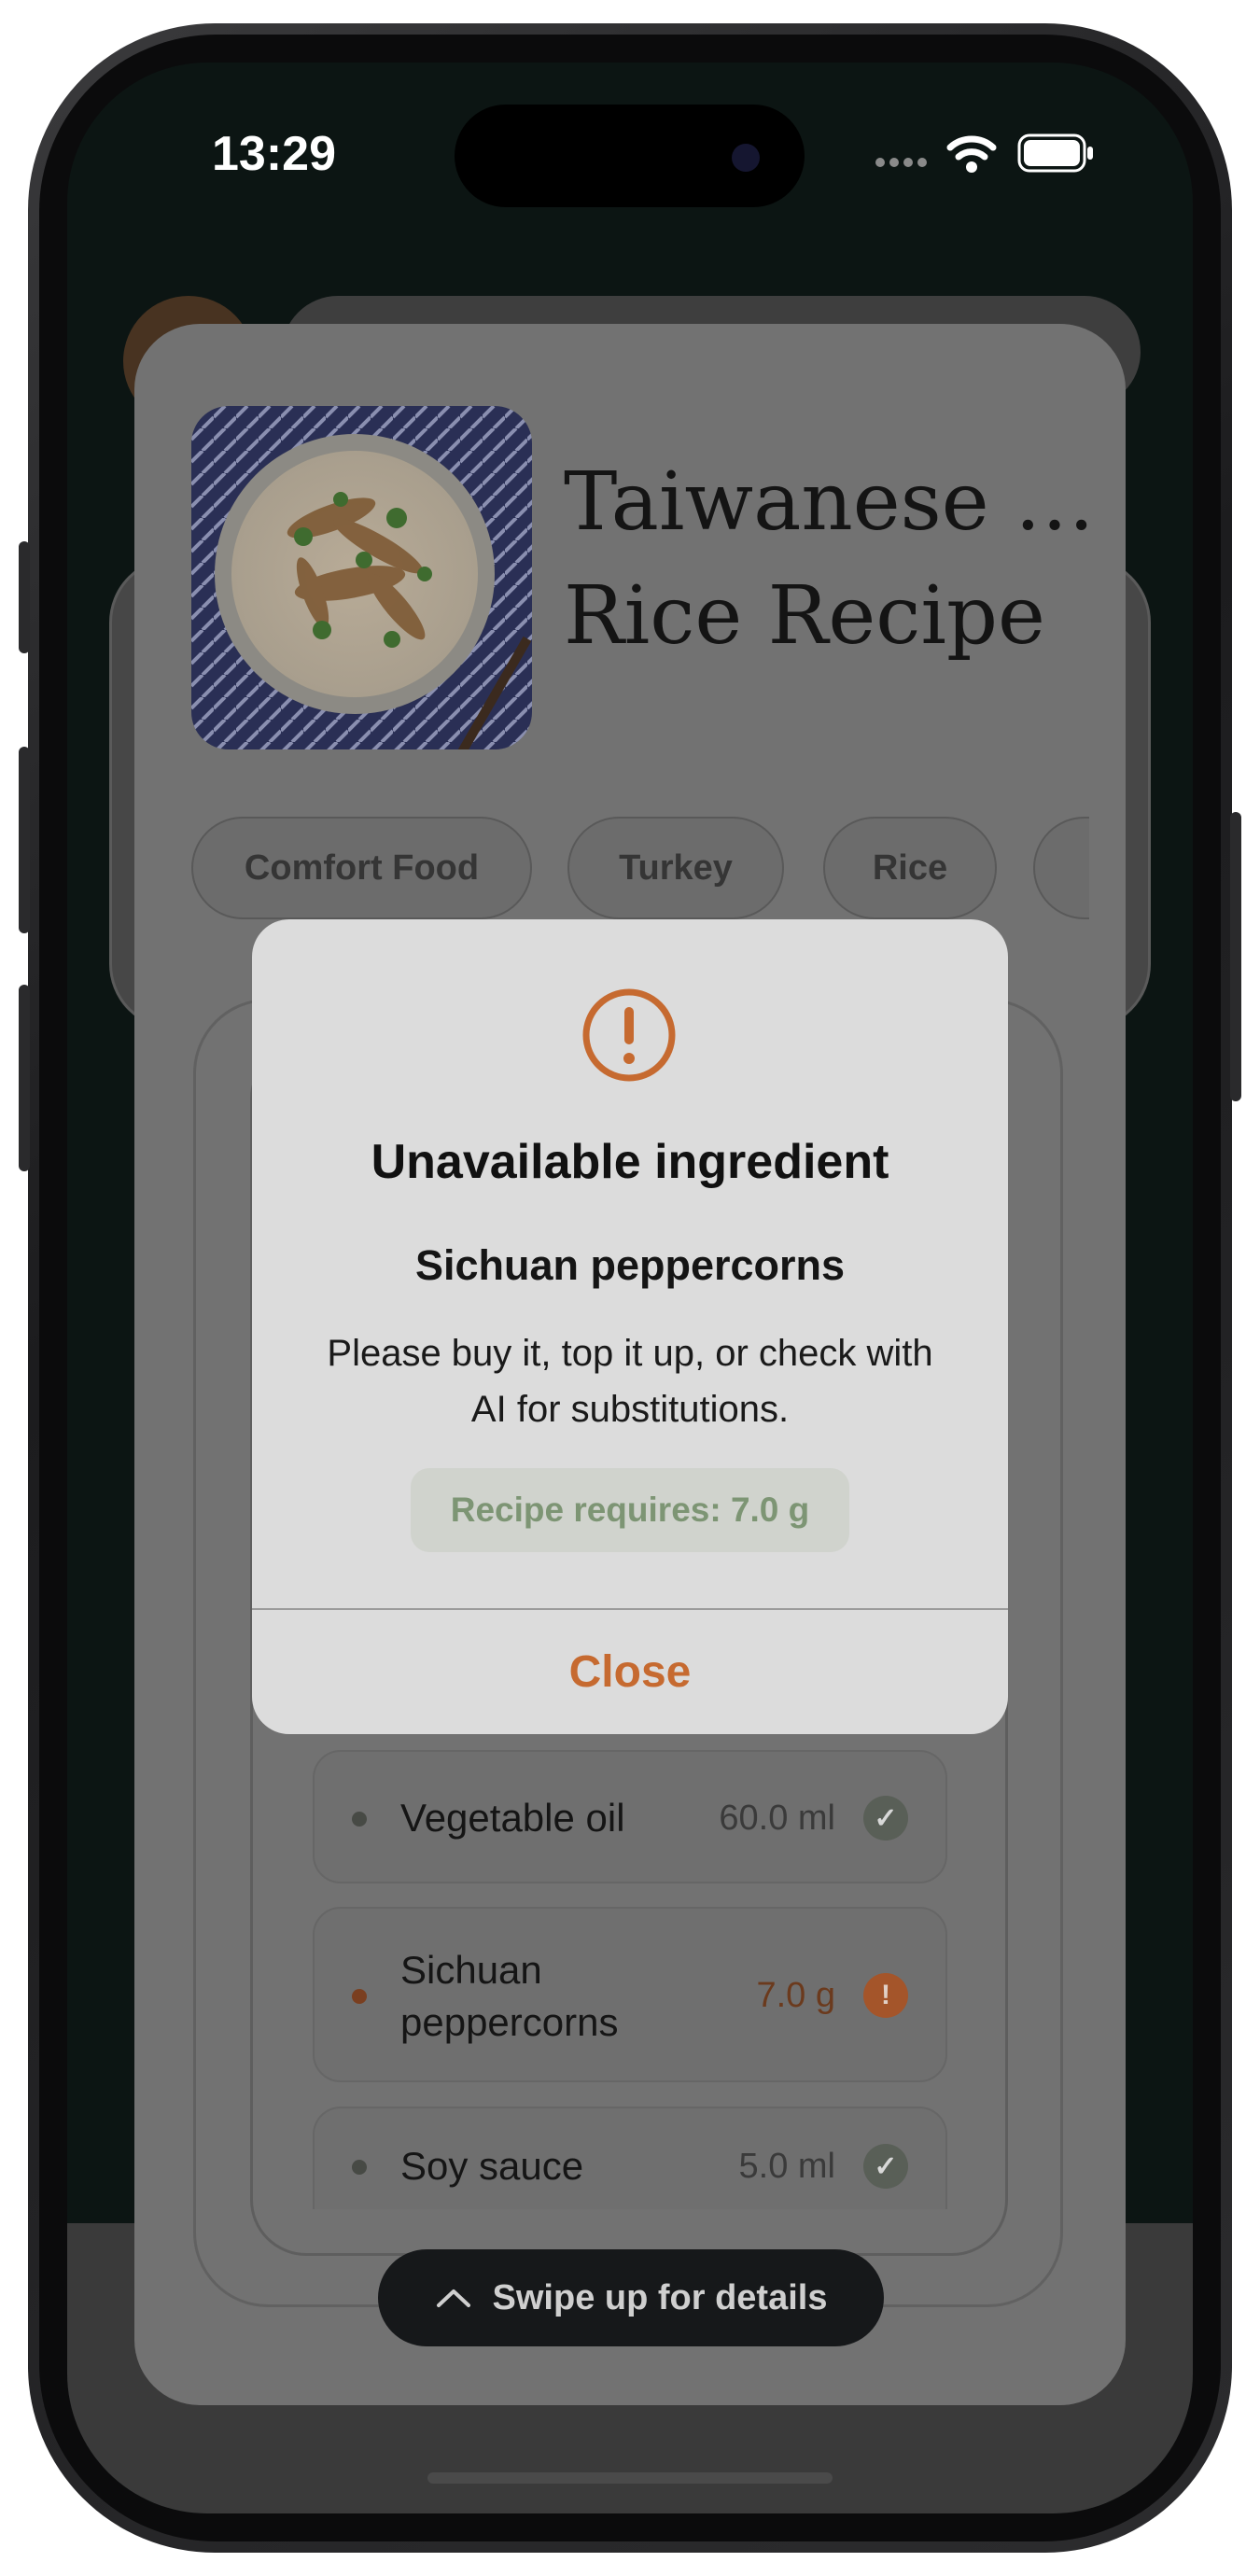  Describe the element at coordinates (971, 155) in the screenshot. I see `wifi-icon` at that location.